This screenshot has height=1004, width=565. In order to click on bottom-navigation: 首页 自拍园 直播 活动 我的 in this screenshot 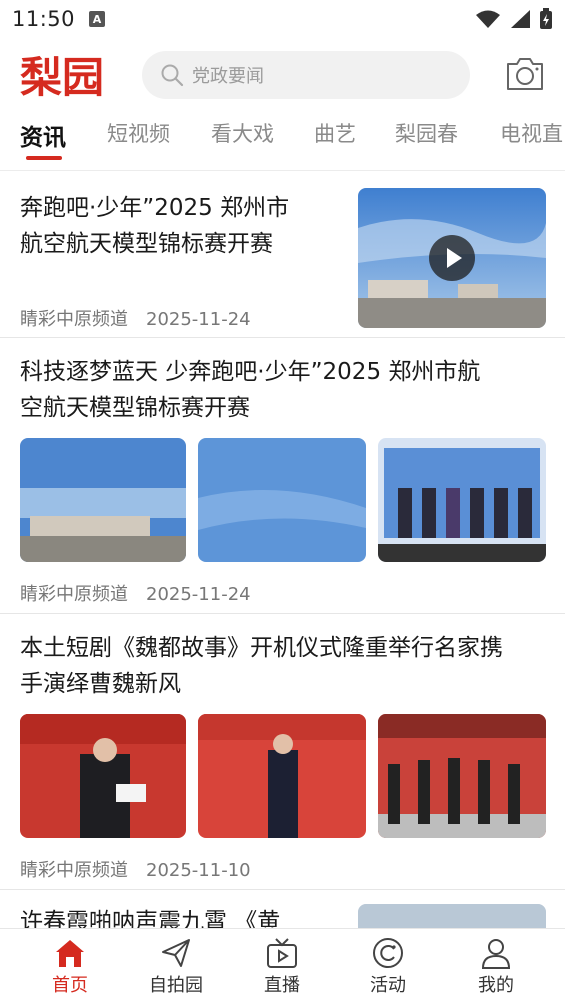, I will do `click(282, 966)`.